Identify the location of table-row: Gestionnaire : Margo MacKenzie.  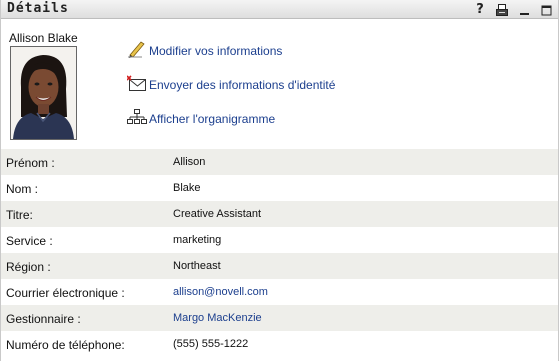
(279, 318).